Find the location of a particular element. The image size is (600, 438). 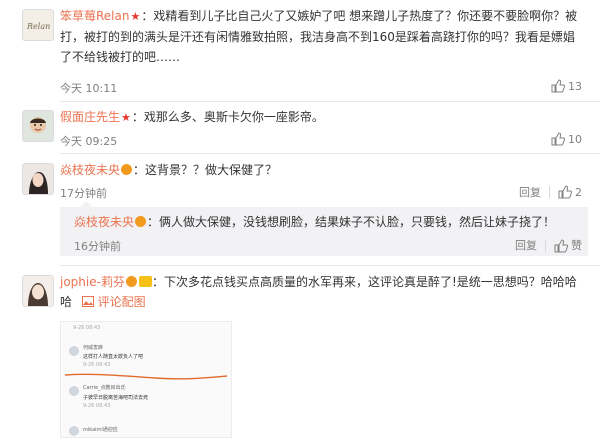

like-button: 2 is located at coordinates (570, 192).